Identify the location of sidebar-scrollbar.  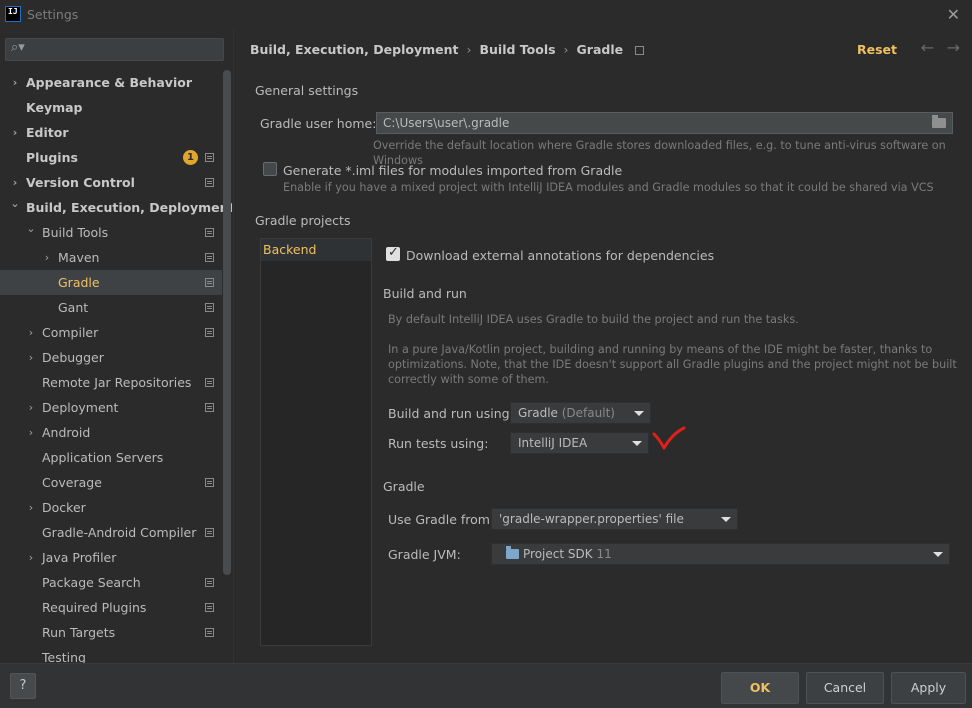
(227, 322).